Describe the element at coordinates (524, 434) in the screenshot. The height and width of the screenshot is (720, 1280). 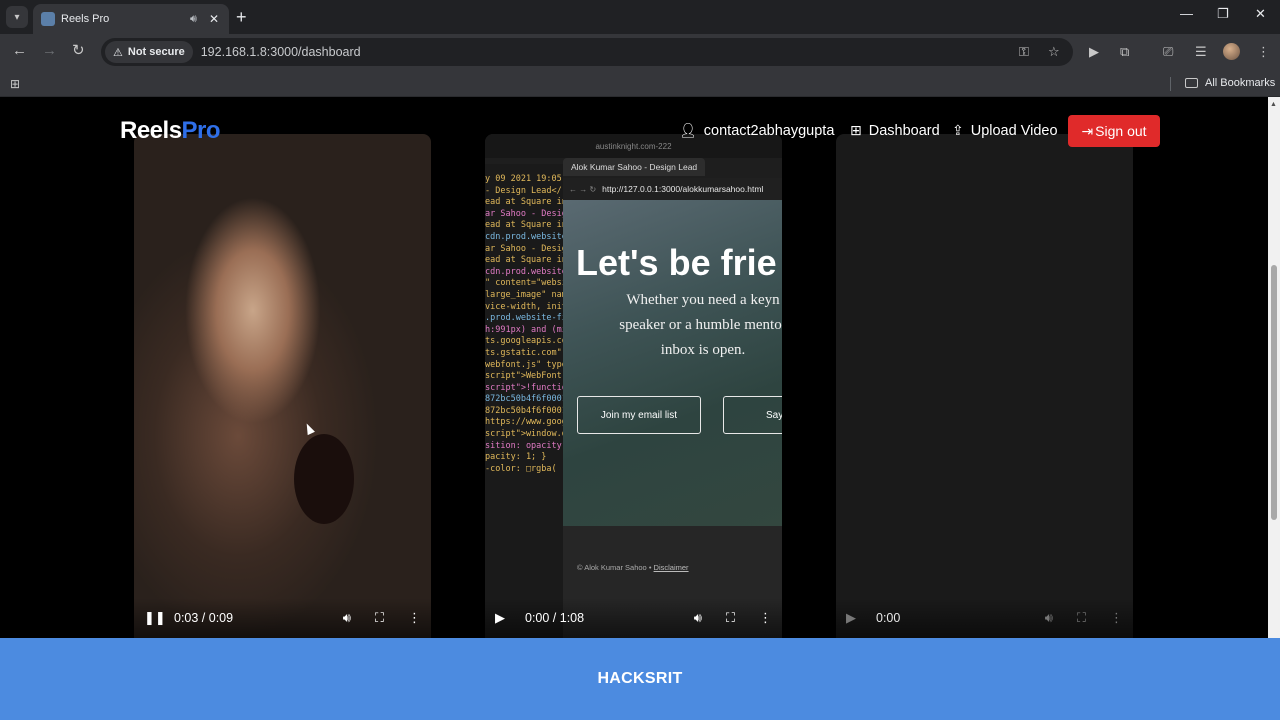
I see `code-line: script">window.d` at that location.